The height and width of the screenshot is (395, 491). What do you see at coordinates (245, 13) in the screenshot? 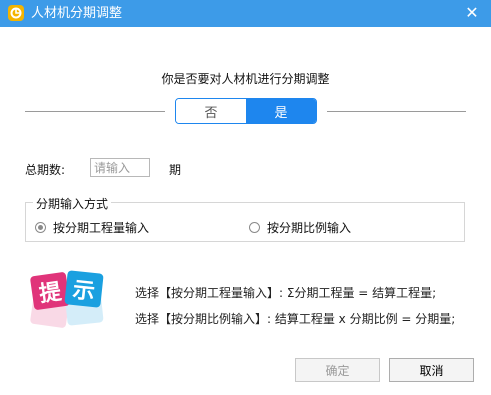
I see `title-bar: 人材机分期调整 ✕` at bounding box center [245, 13].